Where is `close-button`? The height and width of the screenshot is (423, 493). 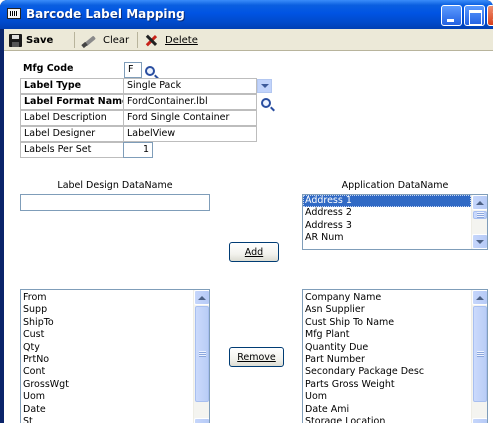
close-button is located at coordinates (490, 15).